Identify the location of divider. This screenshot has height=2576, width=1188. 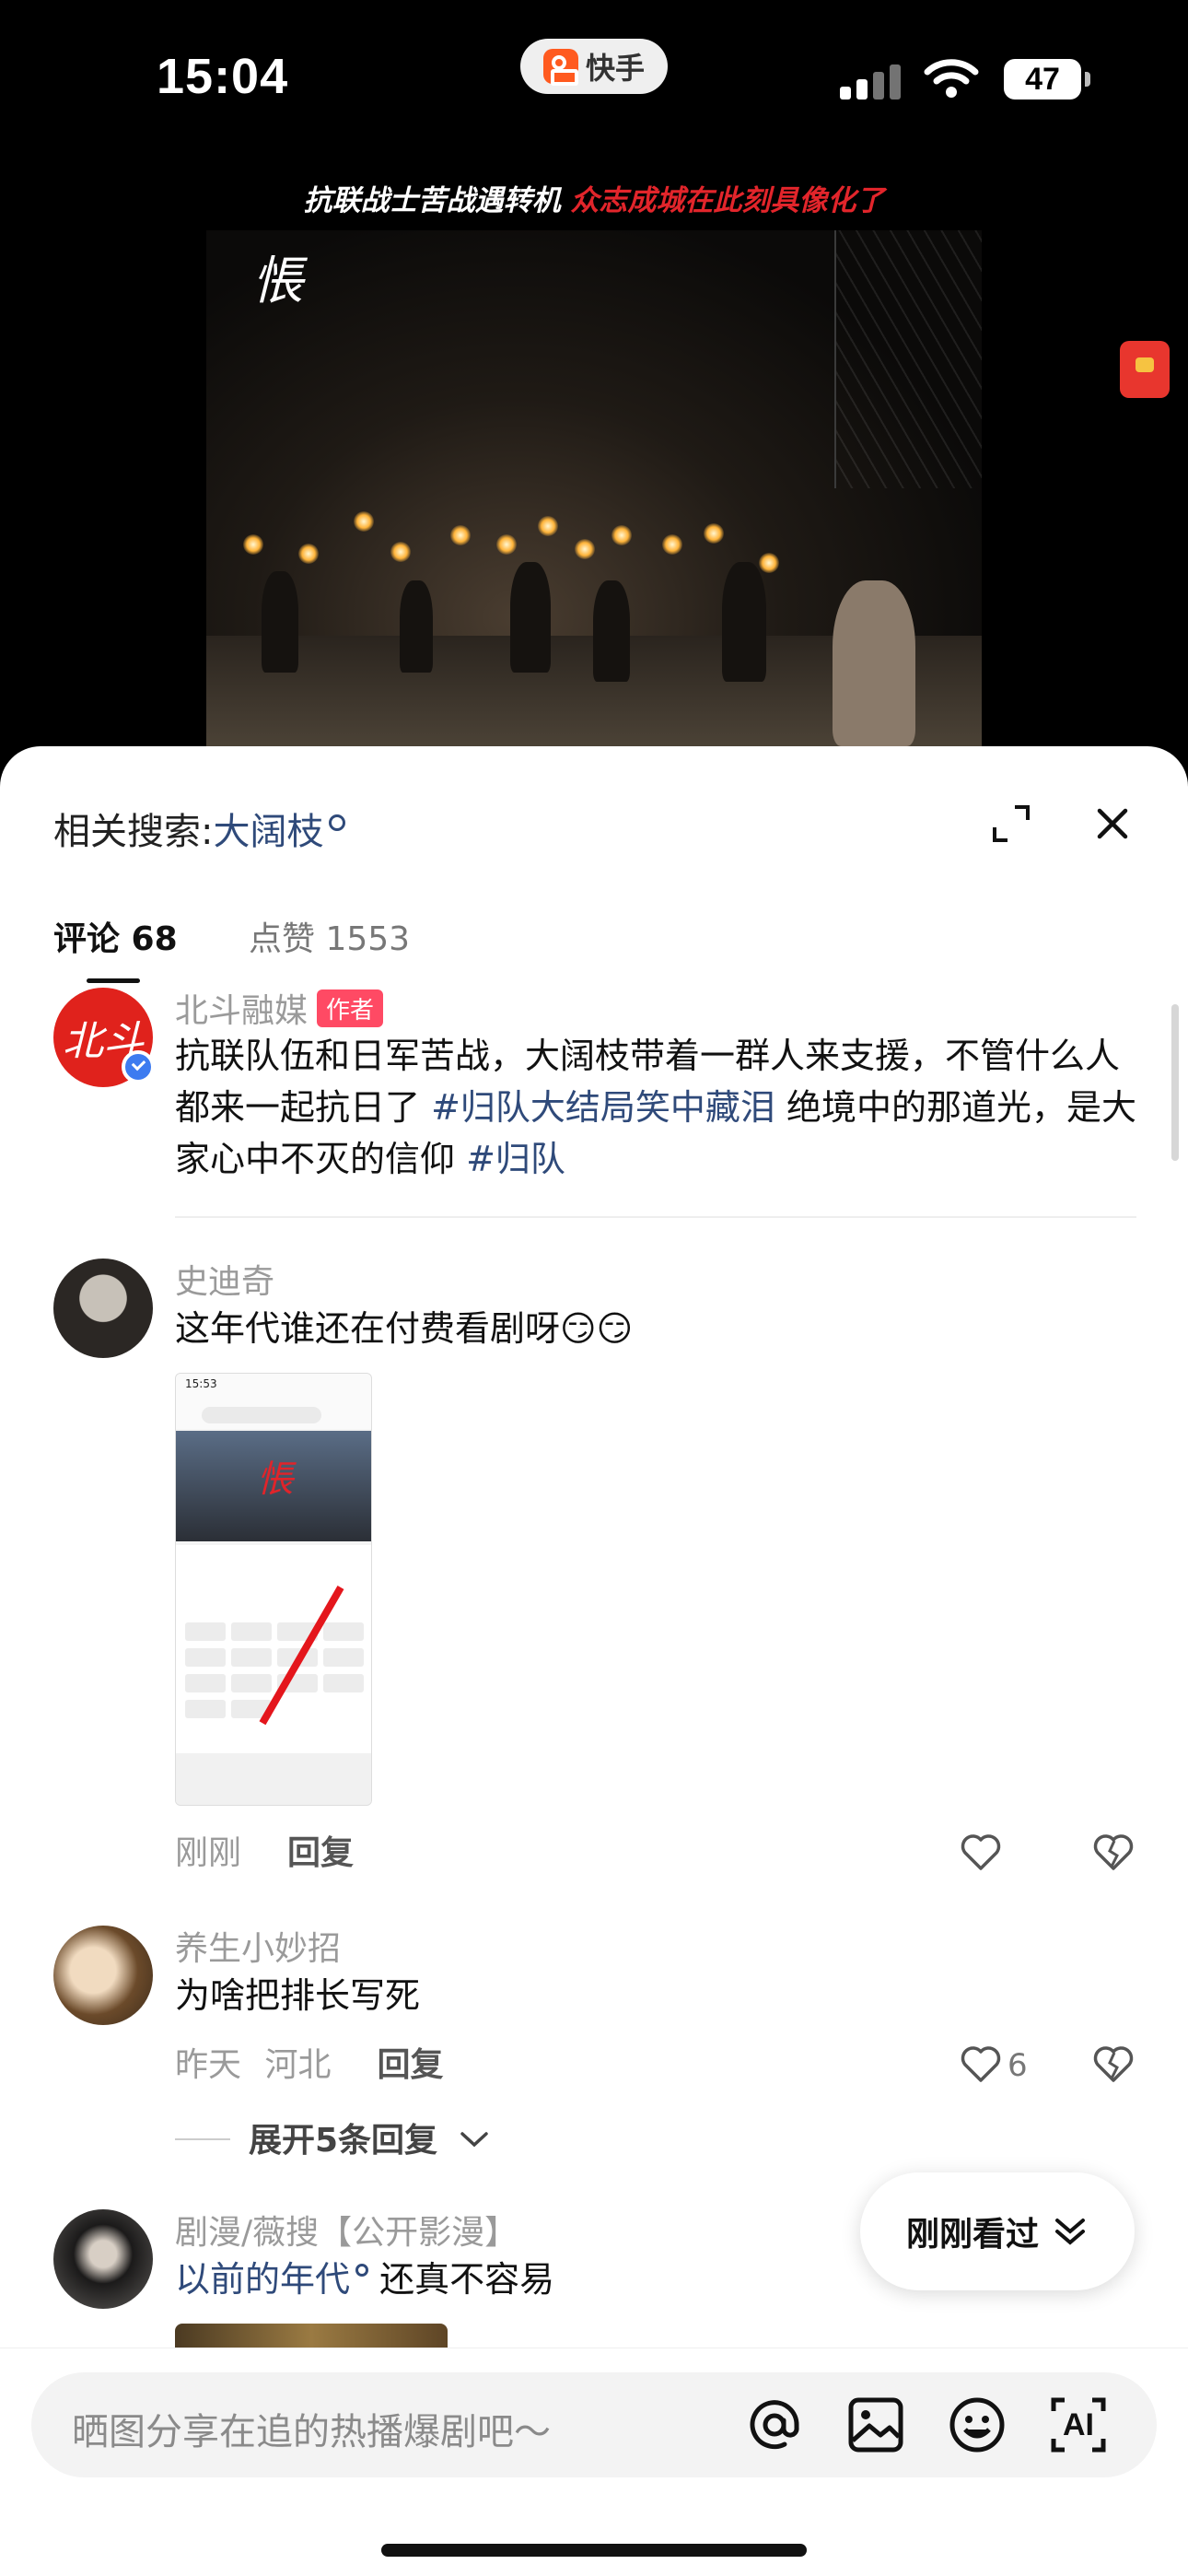
(655, 1217).